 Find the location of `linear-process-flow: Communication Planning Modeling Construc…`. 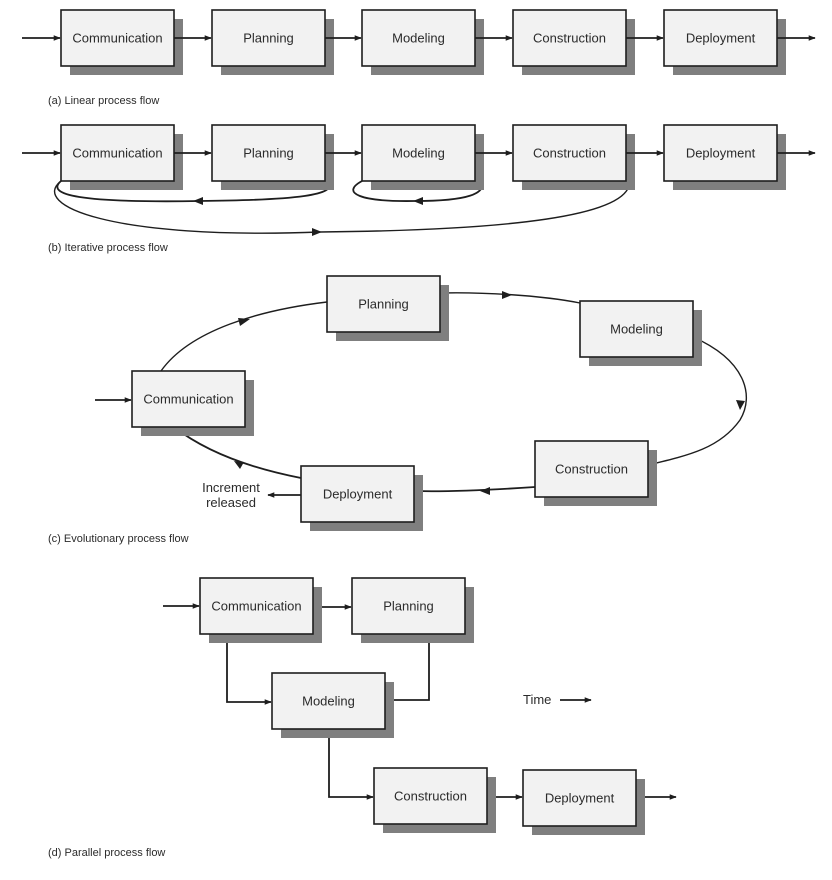

linear-process-flow: Communication Planning Modeling Construc… is located at coordinates (419, 58).